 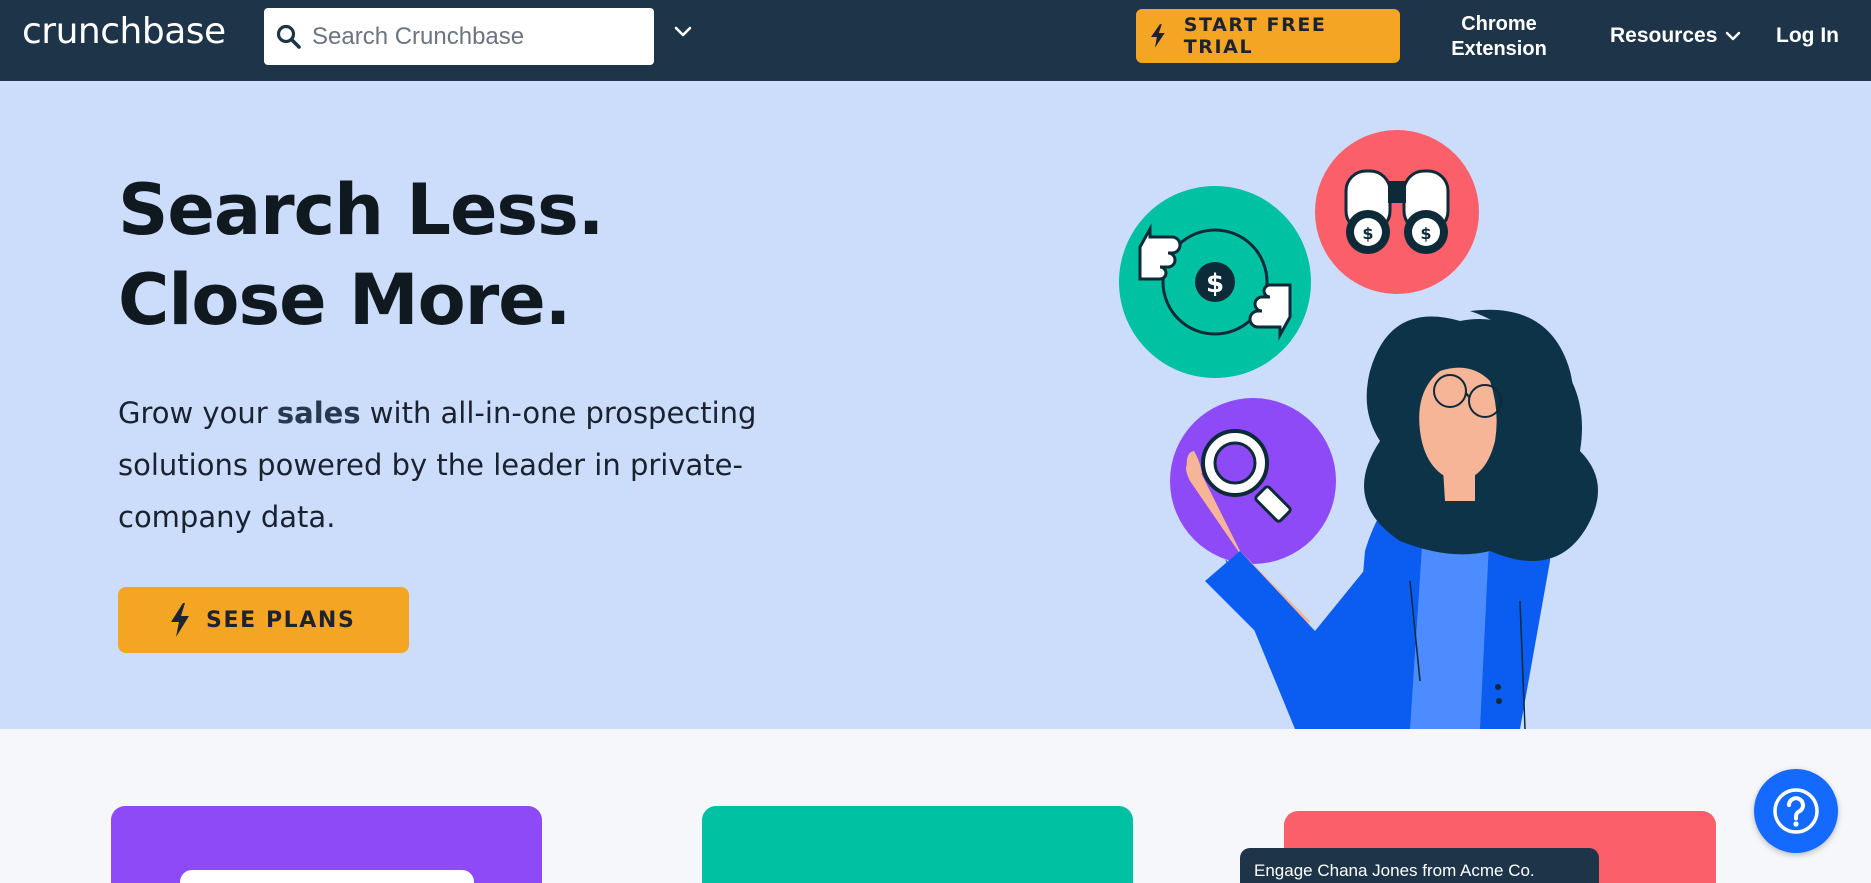 I want to click on help-button, so click(x=1796, y=811).